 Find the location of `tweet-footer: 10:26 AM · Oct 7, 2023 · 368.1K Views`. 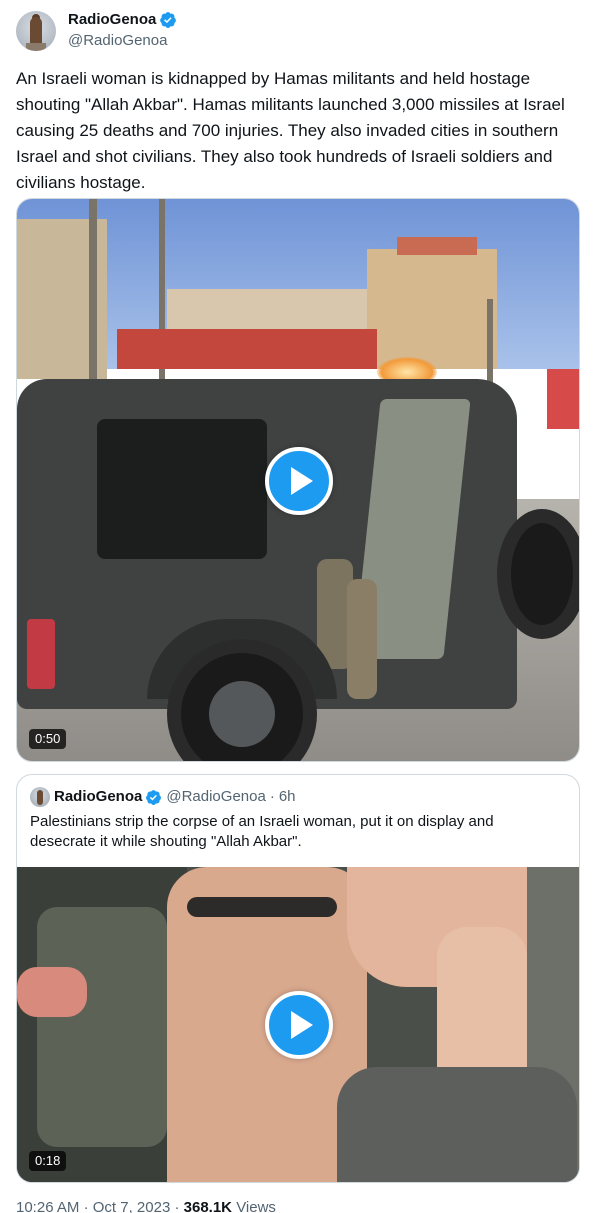

tweet-footer: 10:26 AM · Oct 7, 2023 · 368.1K Views is located at coordinates (146, 1205).